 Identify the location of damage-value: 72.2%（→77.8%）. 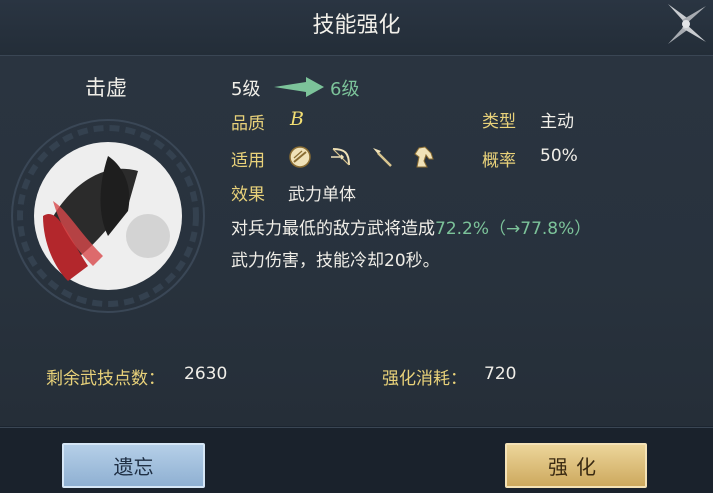
(513, 229).